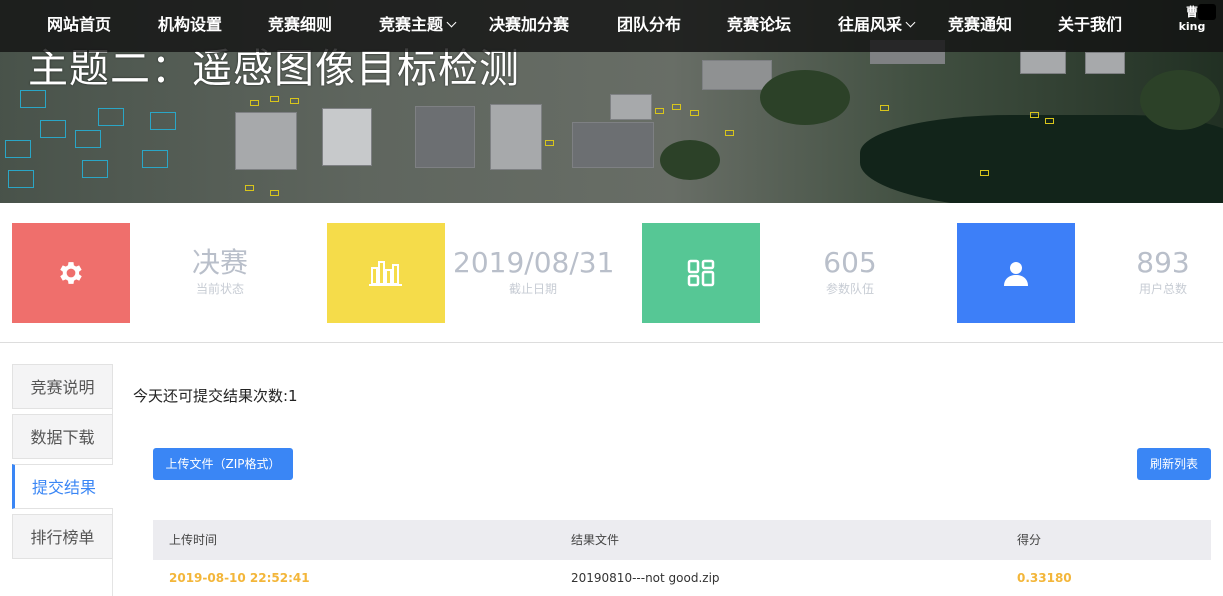 This screenshot has height=596, width=1223. I want to click on cell-score: 0.33180, so click(1044, 578).